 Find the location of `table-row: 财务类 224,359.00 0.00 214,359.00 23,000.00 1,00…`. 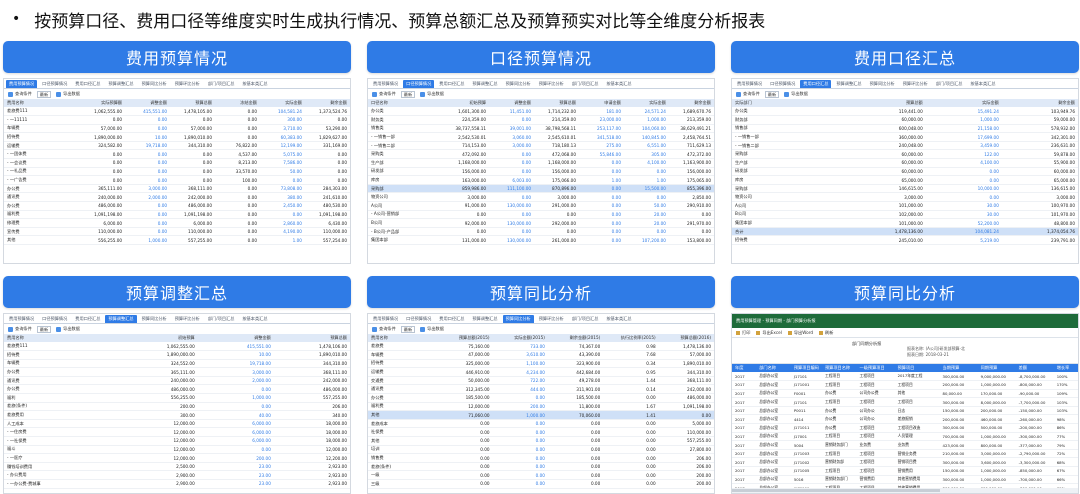

table-row: 财务类 224,359.00 0.00 214,359.00 23,000.00 1,00… is located at coordinates (541, 120).